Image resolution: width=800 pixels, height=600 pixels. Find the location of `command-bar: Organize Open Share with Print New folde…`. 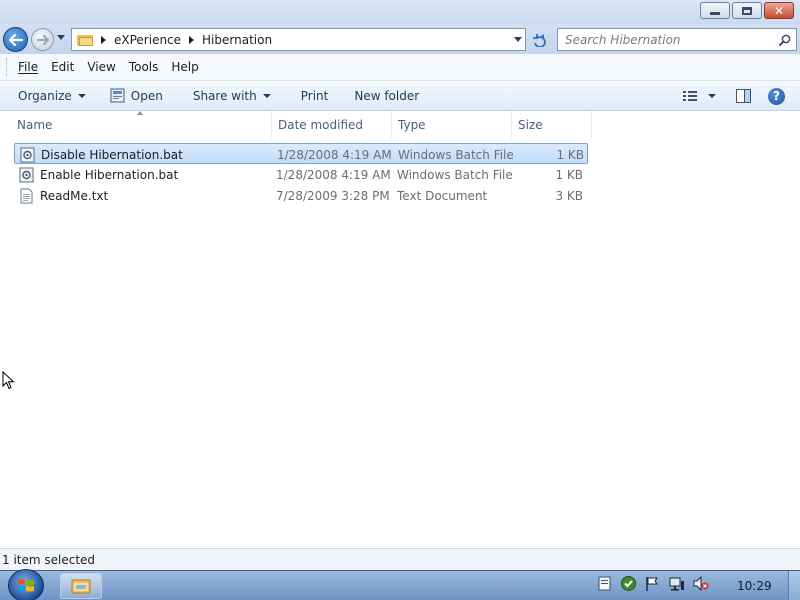

command-bar: Organize Open Share with Print New folde… is located at coordinates (400, 96).